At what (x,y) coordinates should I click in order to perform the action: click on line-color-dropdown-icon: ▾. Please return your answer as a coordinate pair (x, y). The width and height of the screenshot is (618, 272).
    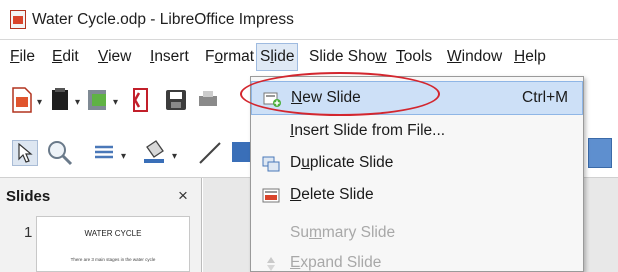
    Looking at the image, I should click on (123, 156).